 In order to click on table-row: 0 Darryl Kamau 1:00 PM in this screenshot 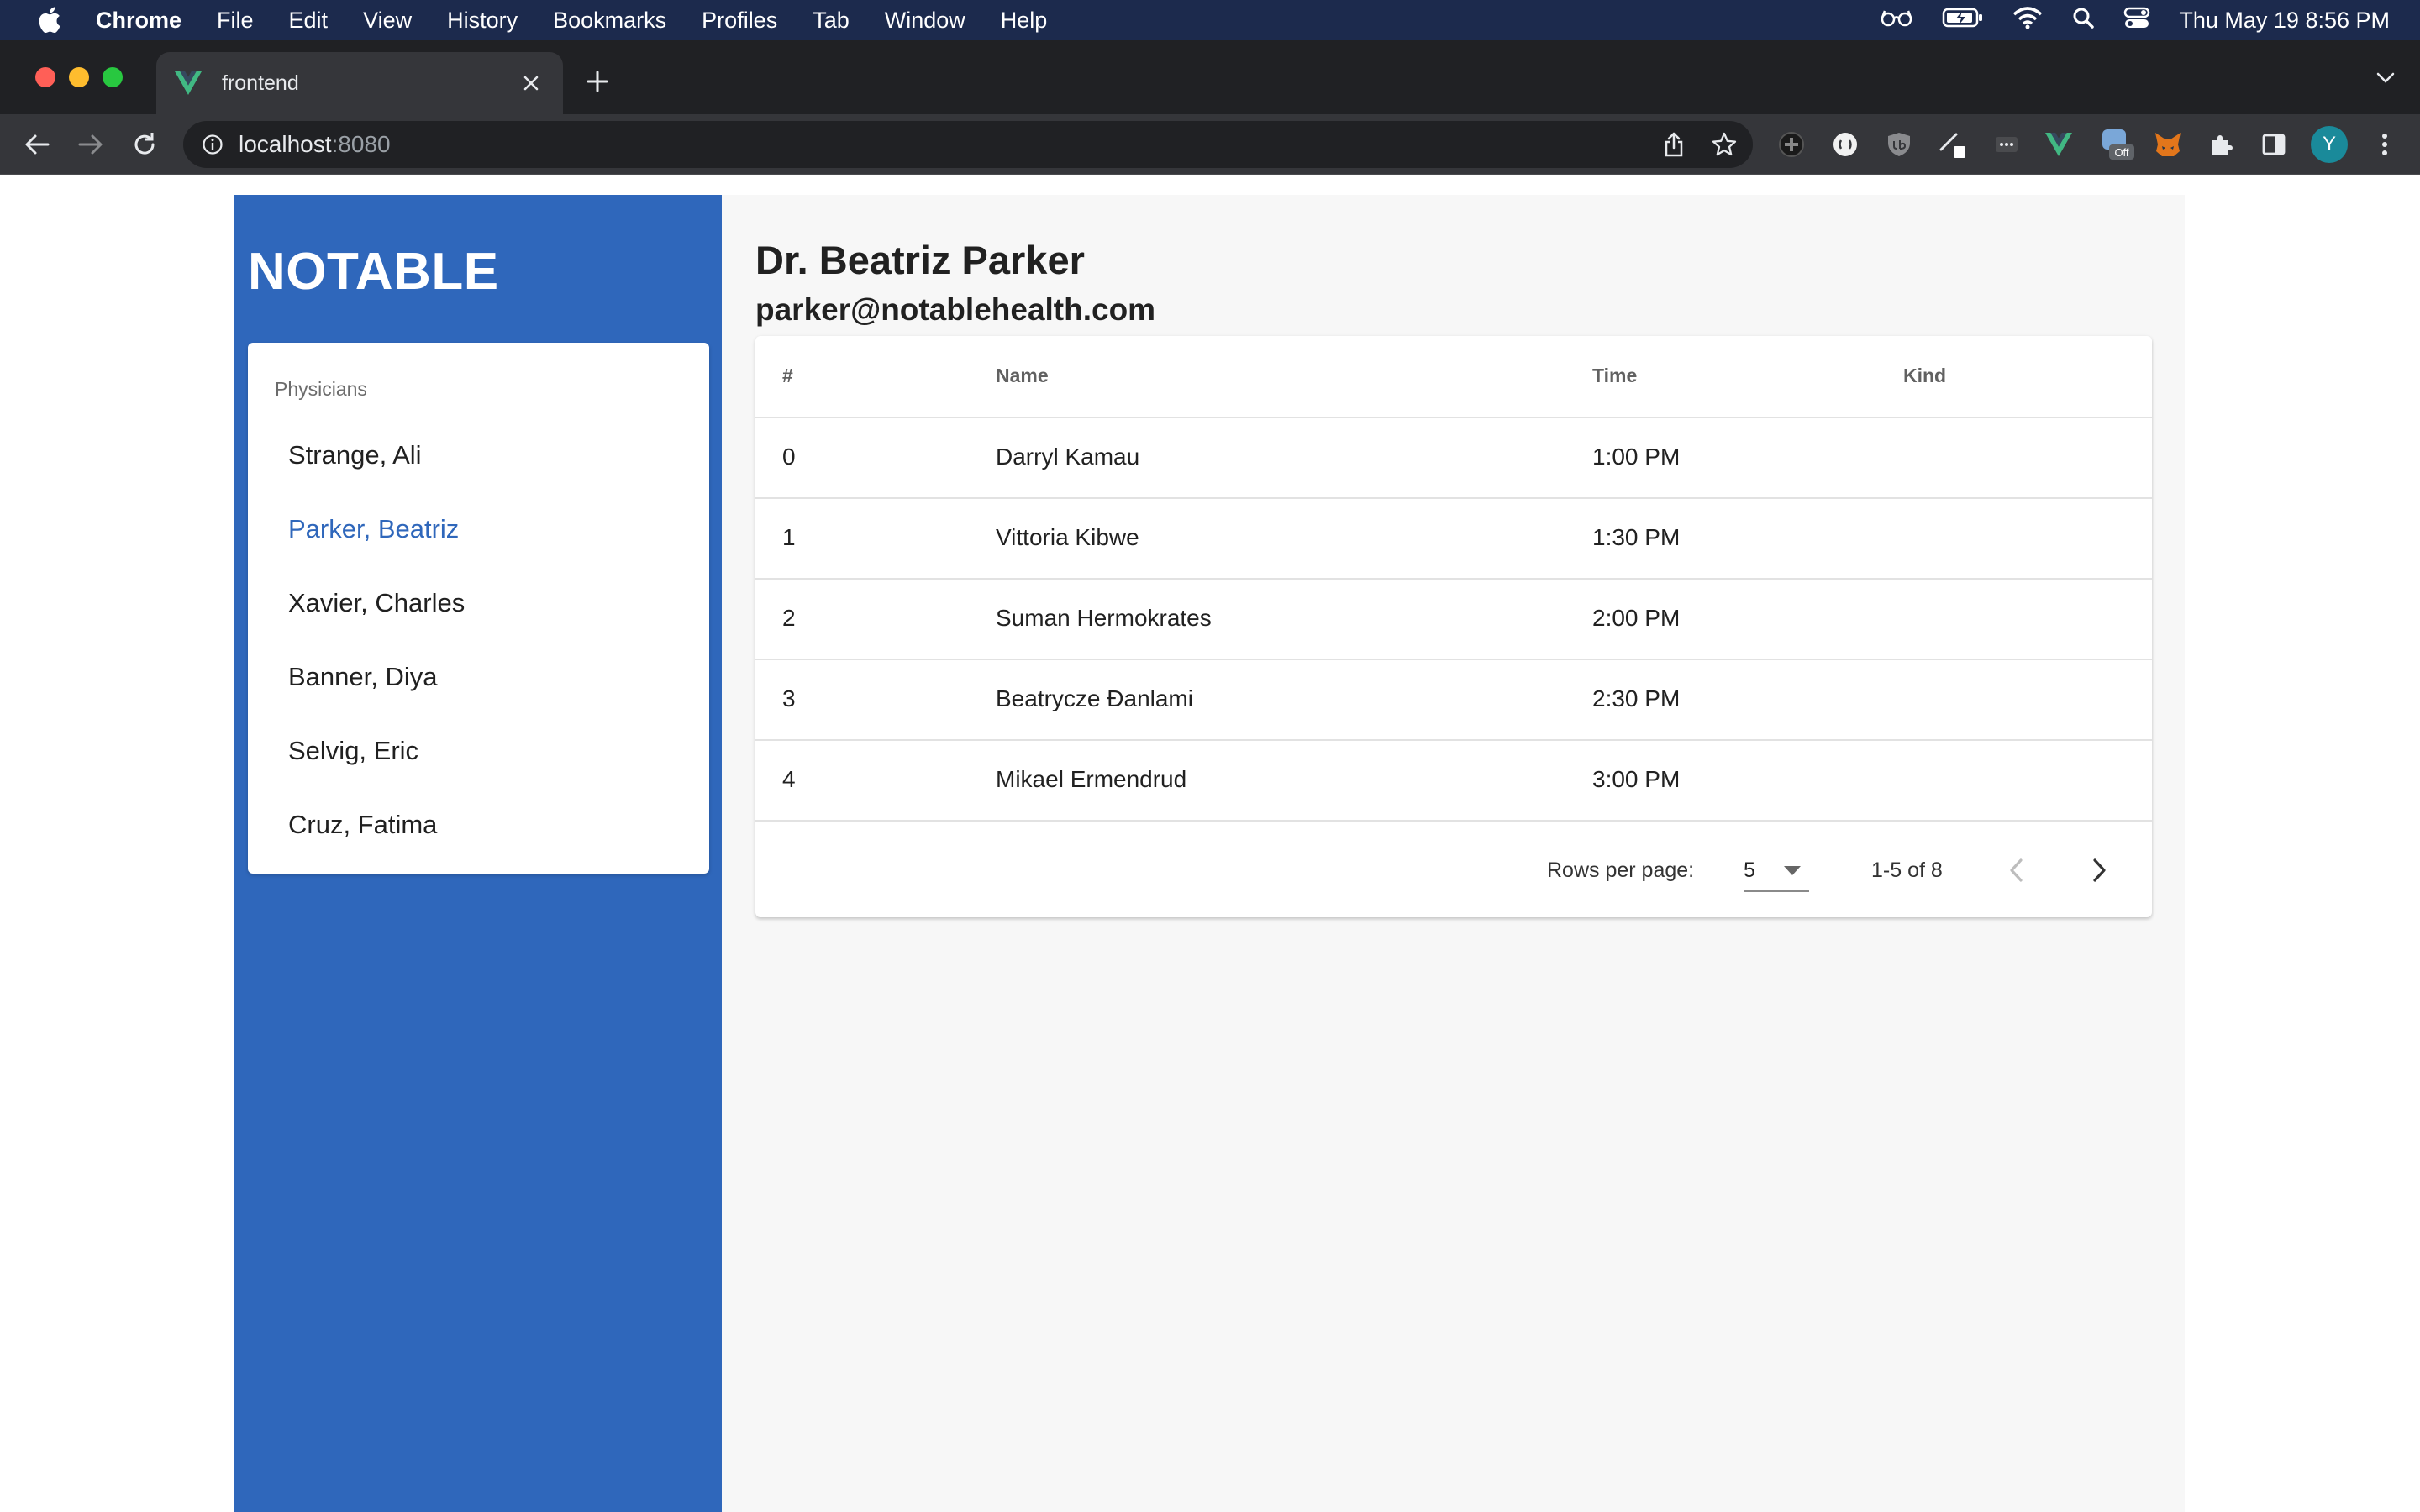, I will do `click(1453, 457)`.